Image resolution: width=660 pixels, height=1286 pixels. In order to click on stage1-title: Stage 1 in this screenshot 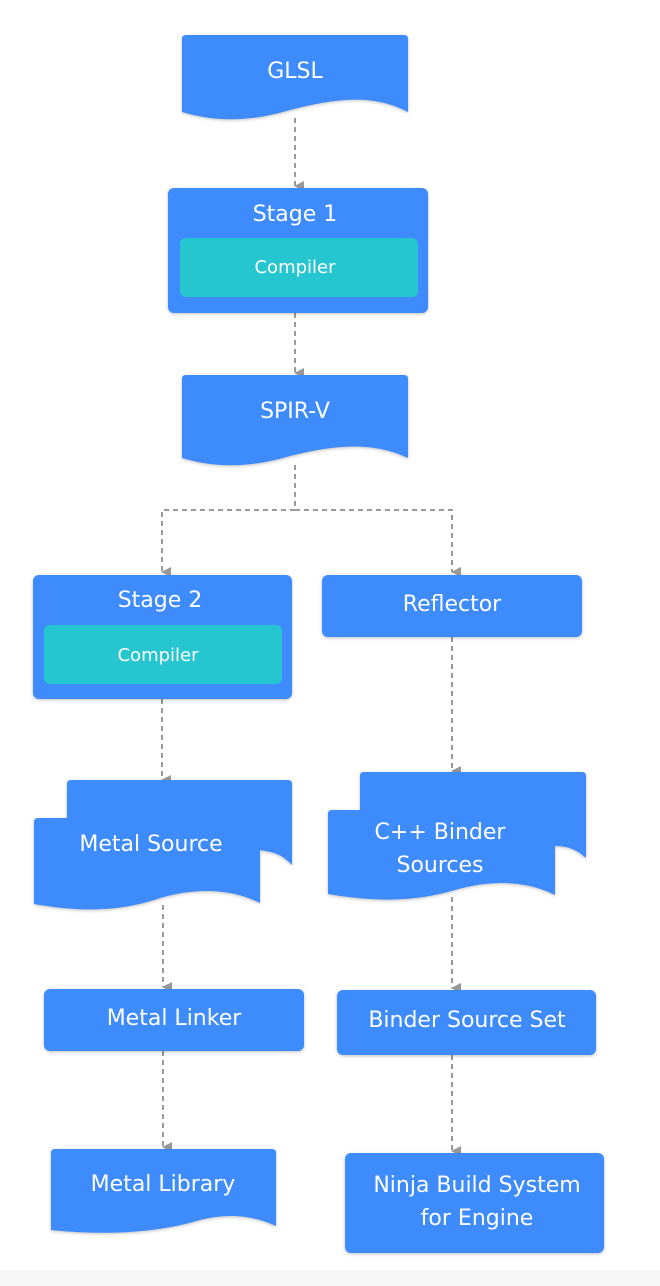, I will do `click(295, 214)`.